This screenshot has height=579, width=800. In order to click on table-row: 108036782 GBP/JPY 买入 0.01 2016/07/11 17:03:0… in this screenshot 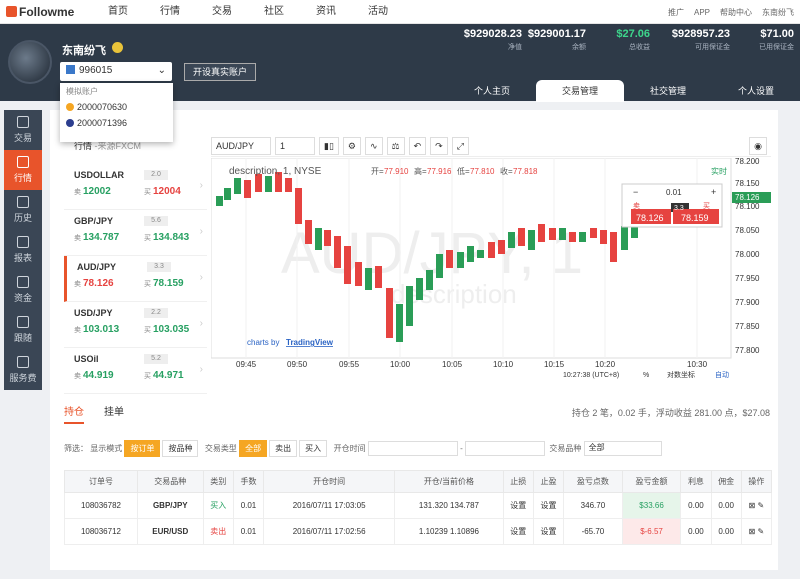, I will do `click(418, 505)`.